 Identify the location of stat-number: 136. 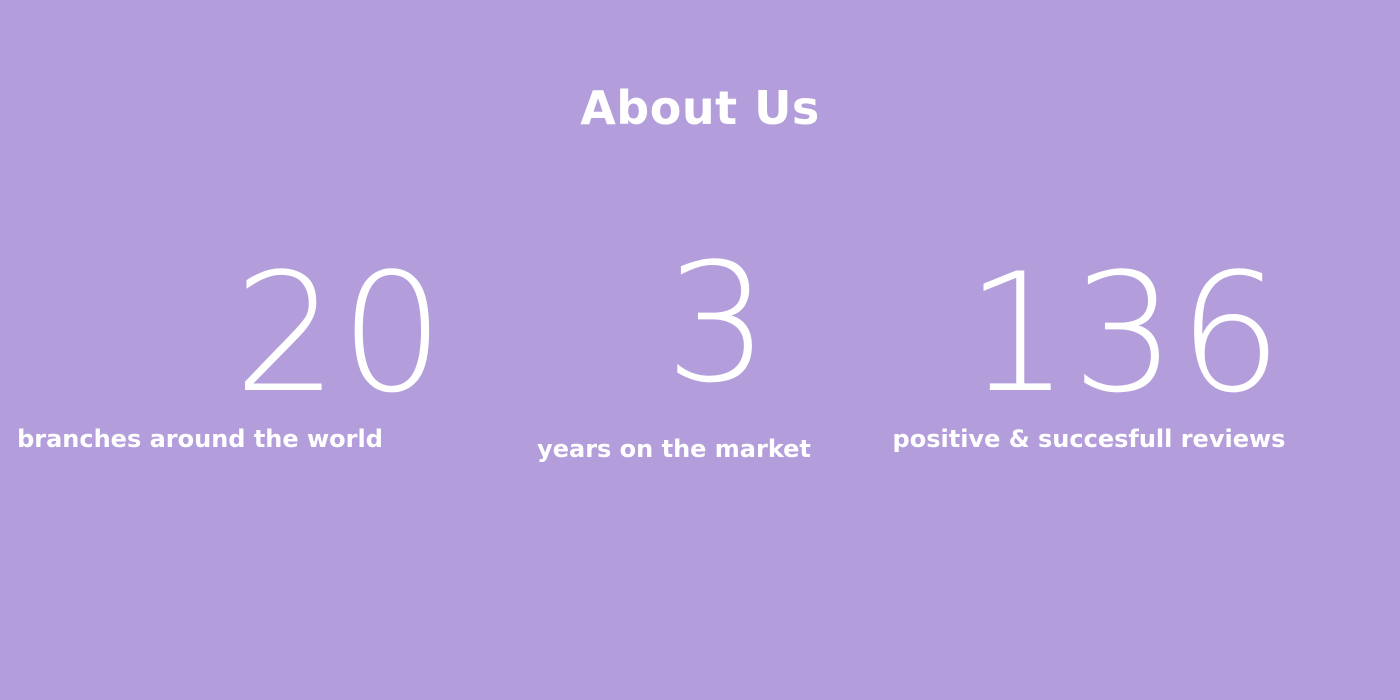
(1125, 333).